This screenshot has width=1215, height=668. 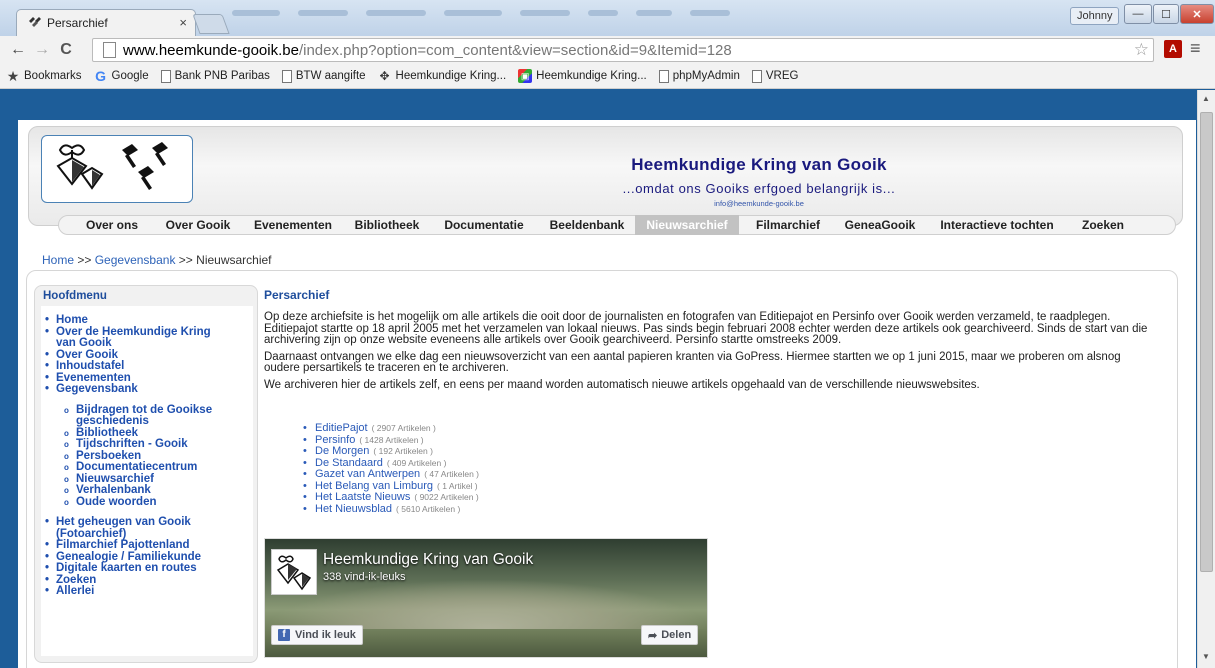 I want to click on nav-zoeken: Zoeken, so click(x=1103, y=225).